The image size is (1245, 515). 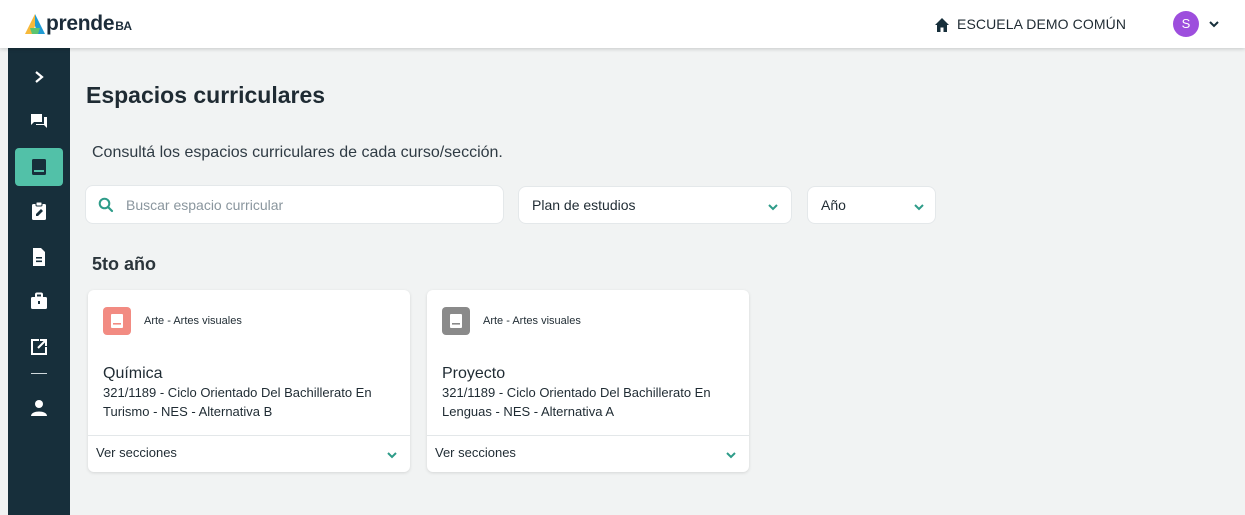 What do you see at coordinates (35, 24) in the screenshot?
I see `logo-a-icon` at bounding box center [35, 24].